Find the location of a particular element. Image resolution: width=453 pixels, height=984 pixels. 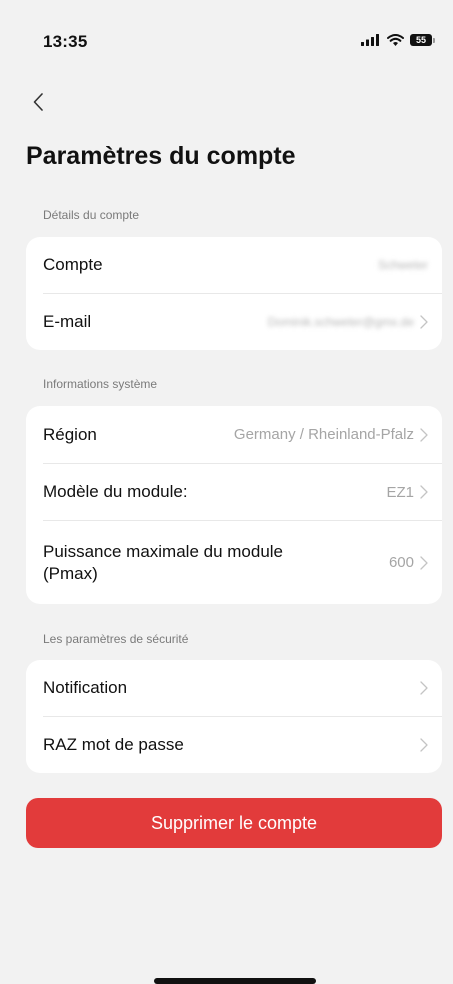

row-email-value: Dominik.schweter@gmx.de is located at coordinates (348, 322).